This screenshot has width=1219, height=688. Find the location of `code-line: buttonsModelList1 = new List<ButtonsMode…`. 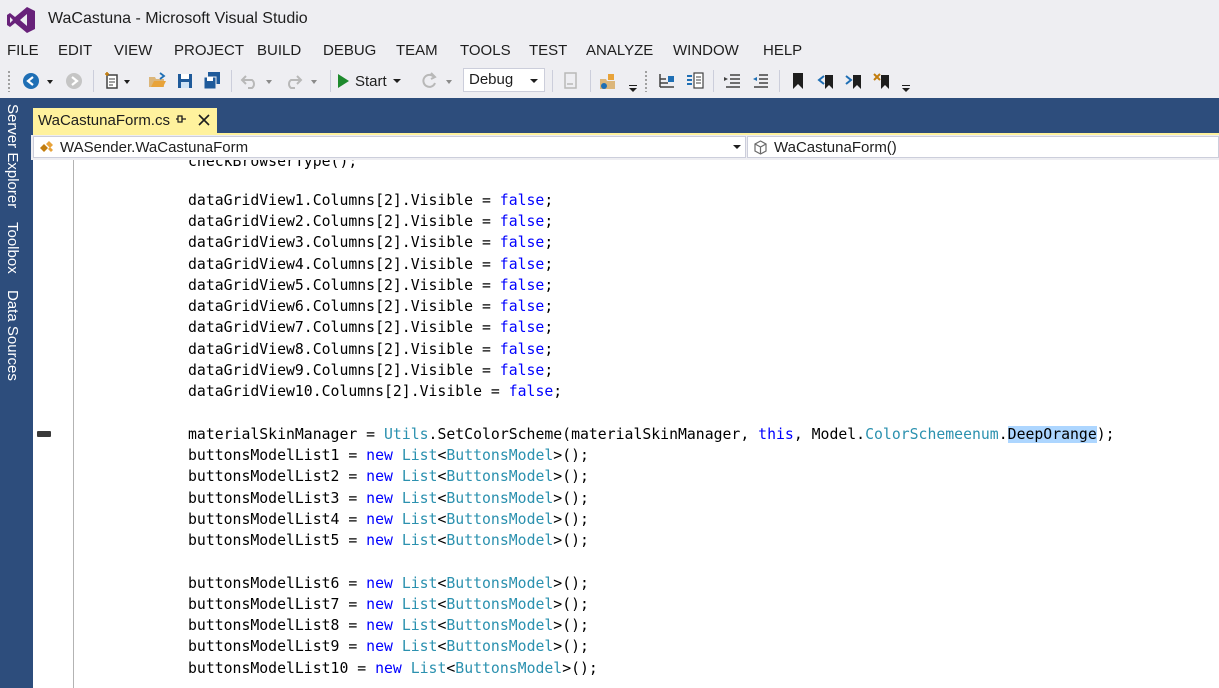

code-line: buttonsModelList1 = new List<ButtonsMode… is located at coordinates (388, 455).